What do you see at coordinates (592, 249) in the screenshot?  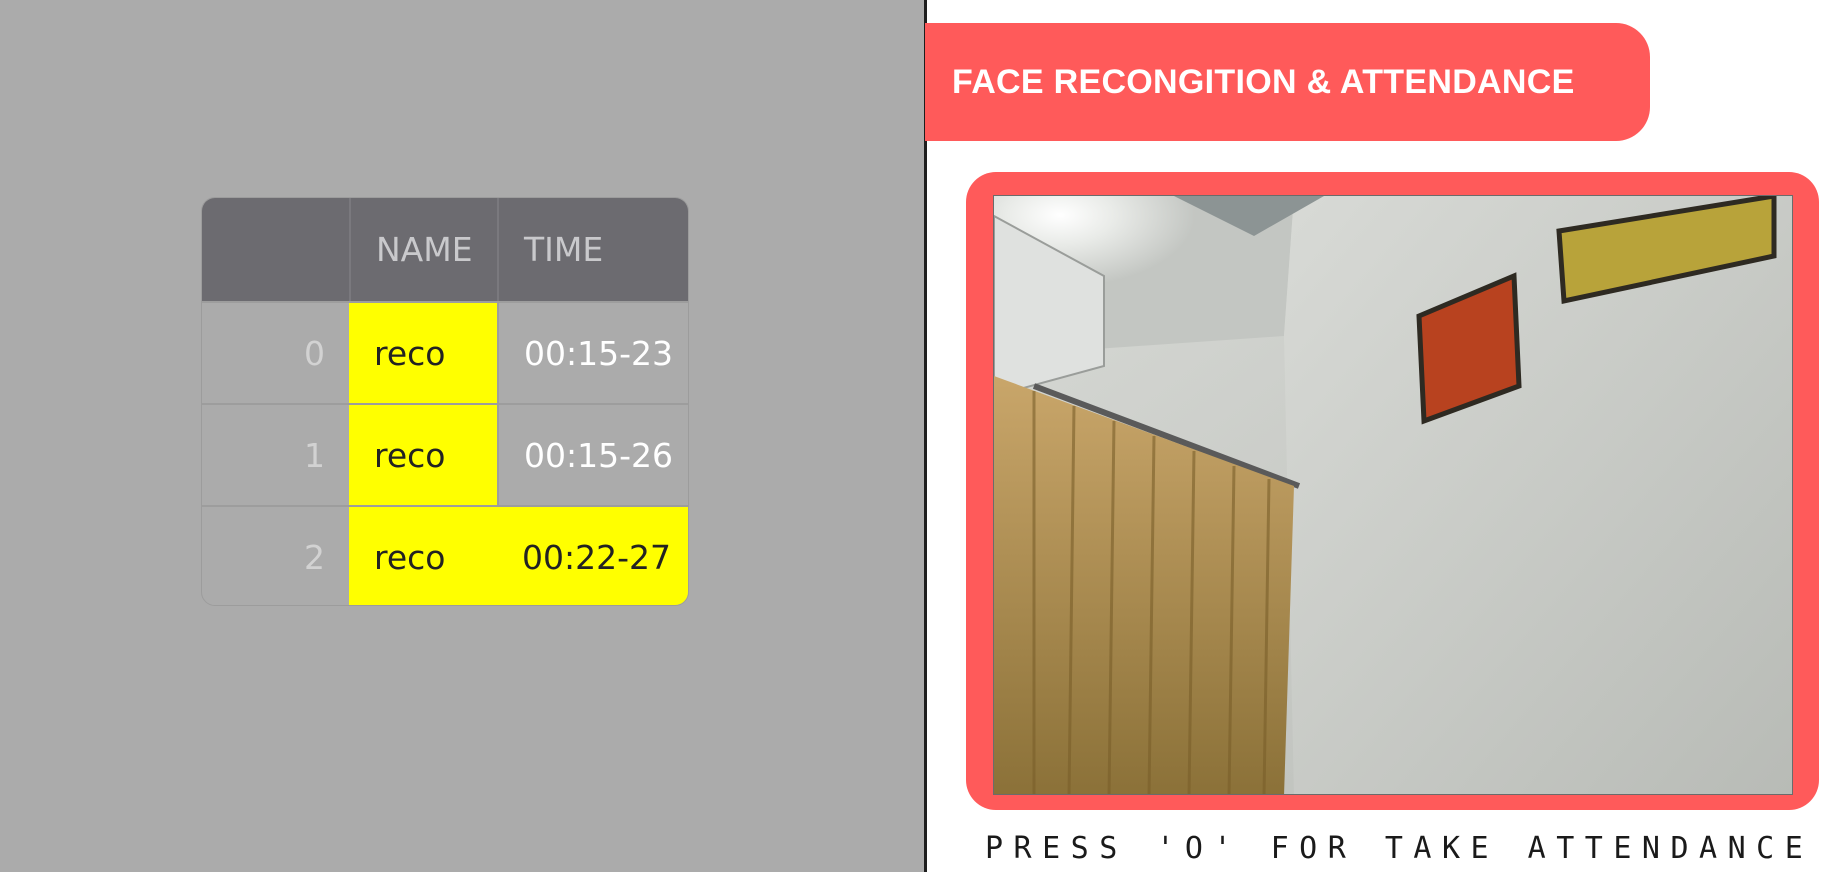 I see `column-header-time: TIME` at bounding box center [592, 249].